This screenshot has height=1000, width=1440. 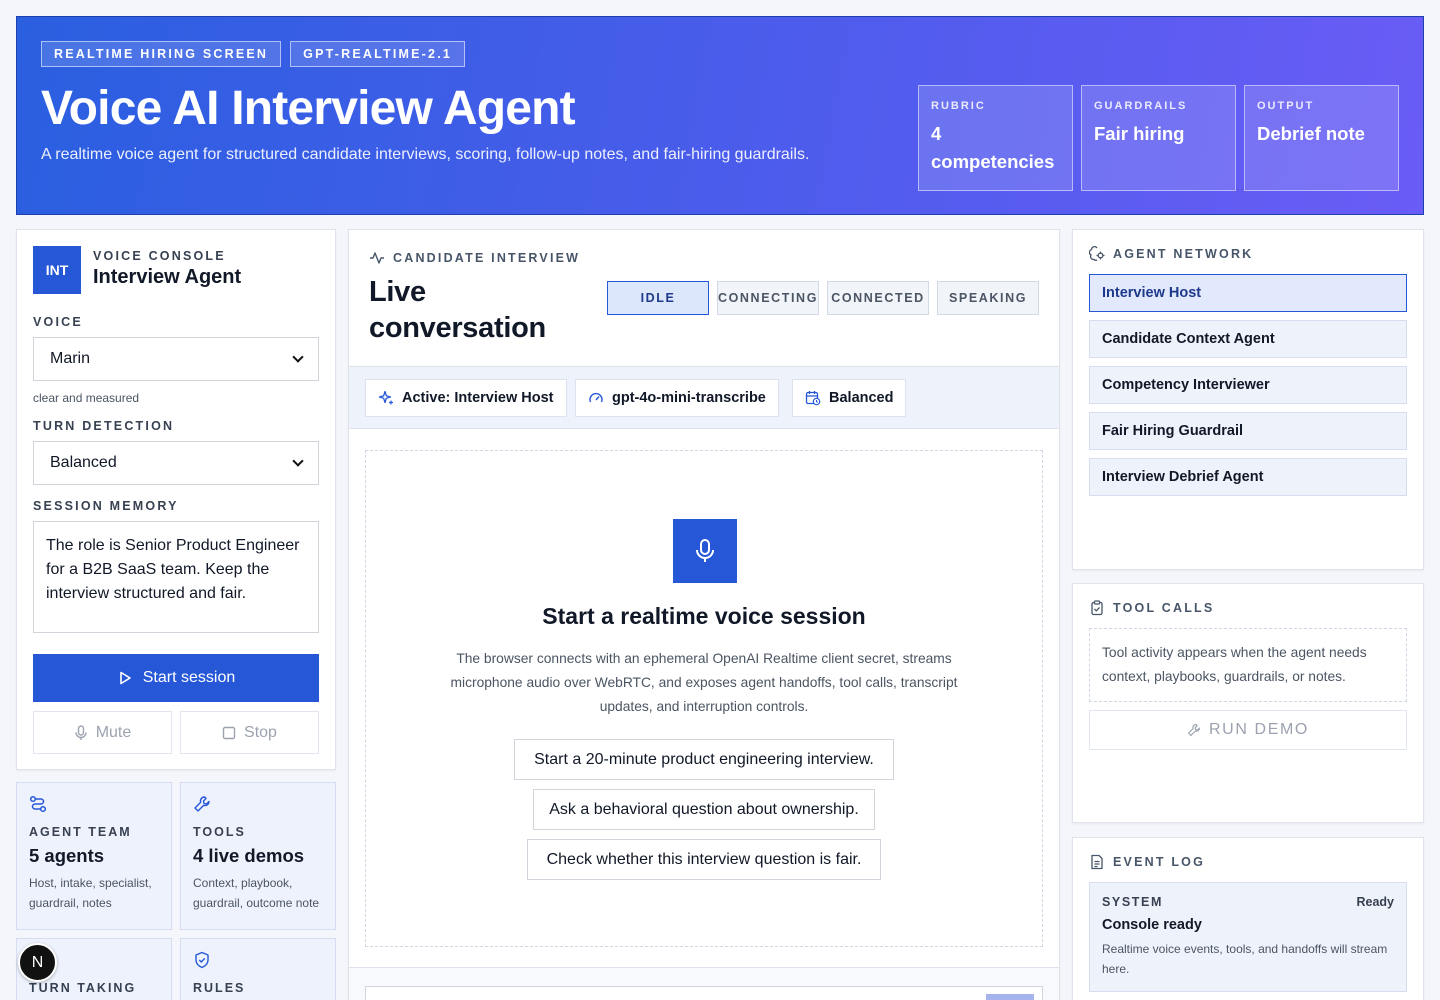 I want to click on interview-title: Live conversation, so click(x=457, y=310).